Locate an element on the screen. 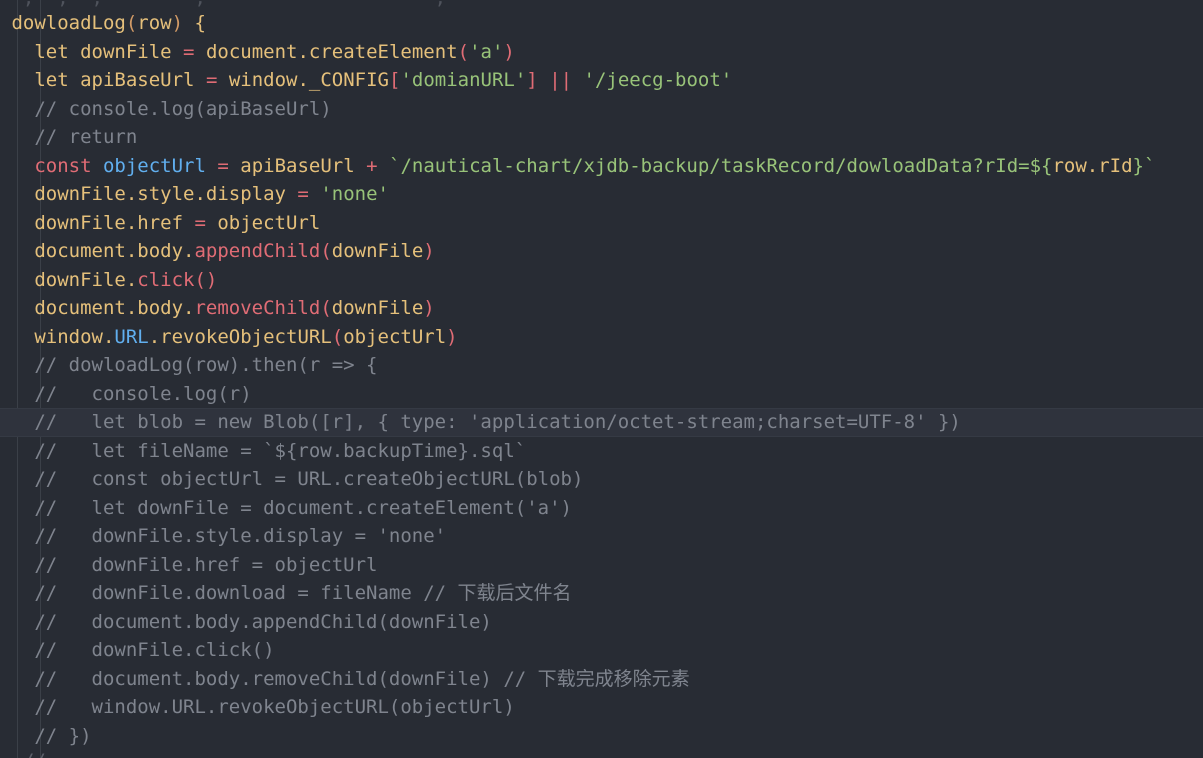 This screenshot has height=758, width=1203. code-token: ] is located at coordinates (532, 80).